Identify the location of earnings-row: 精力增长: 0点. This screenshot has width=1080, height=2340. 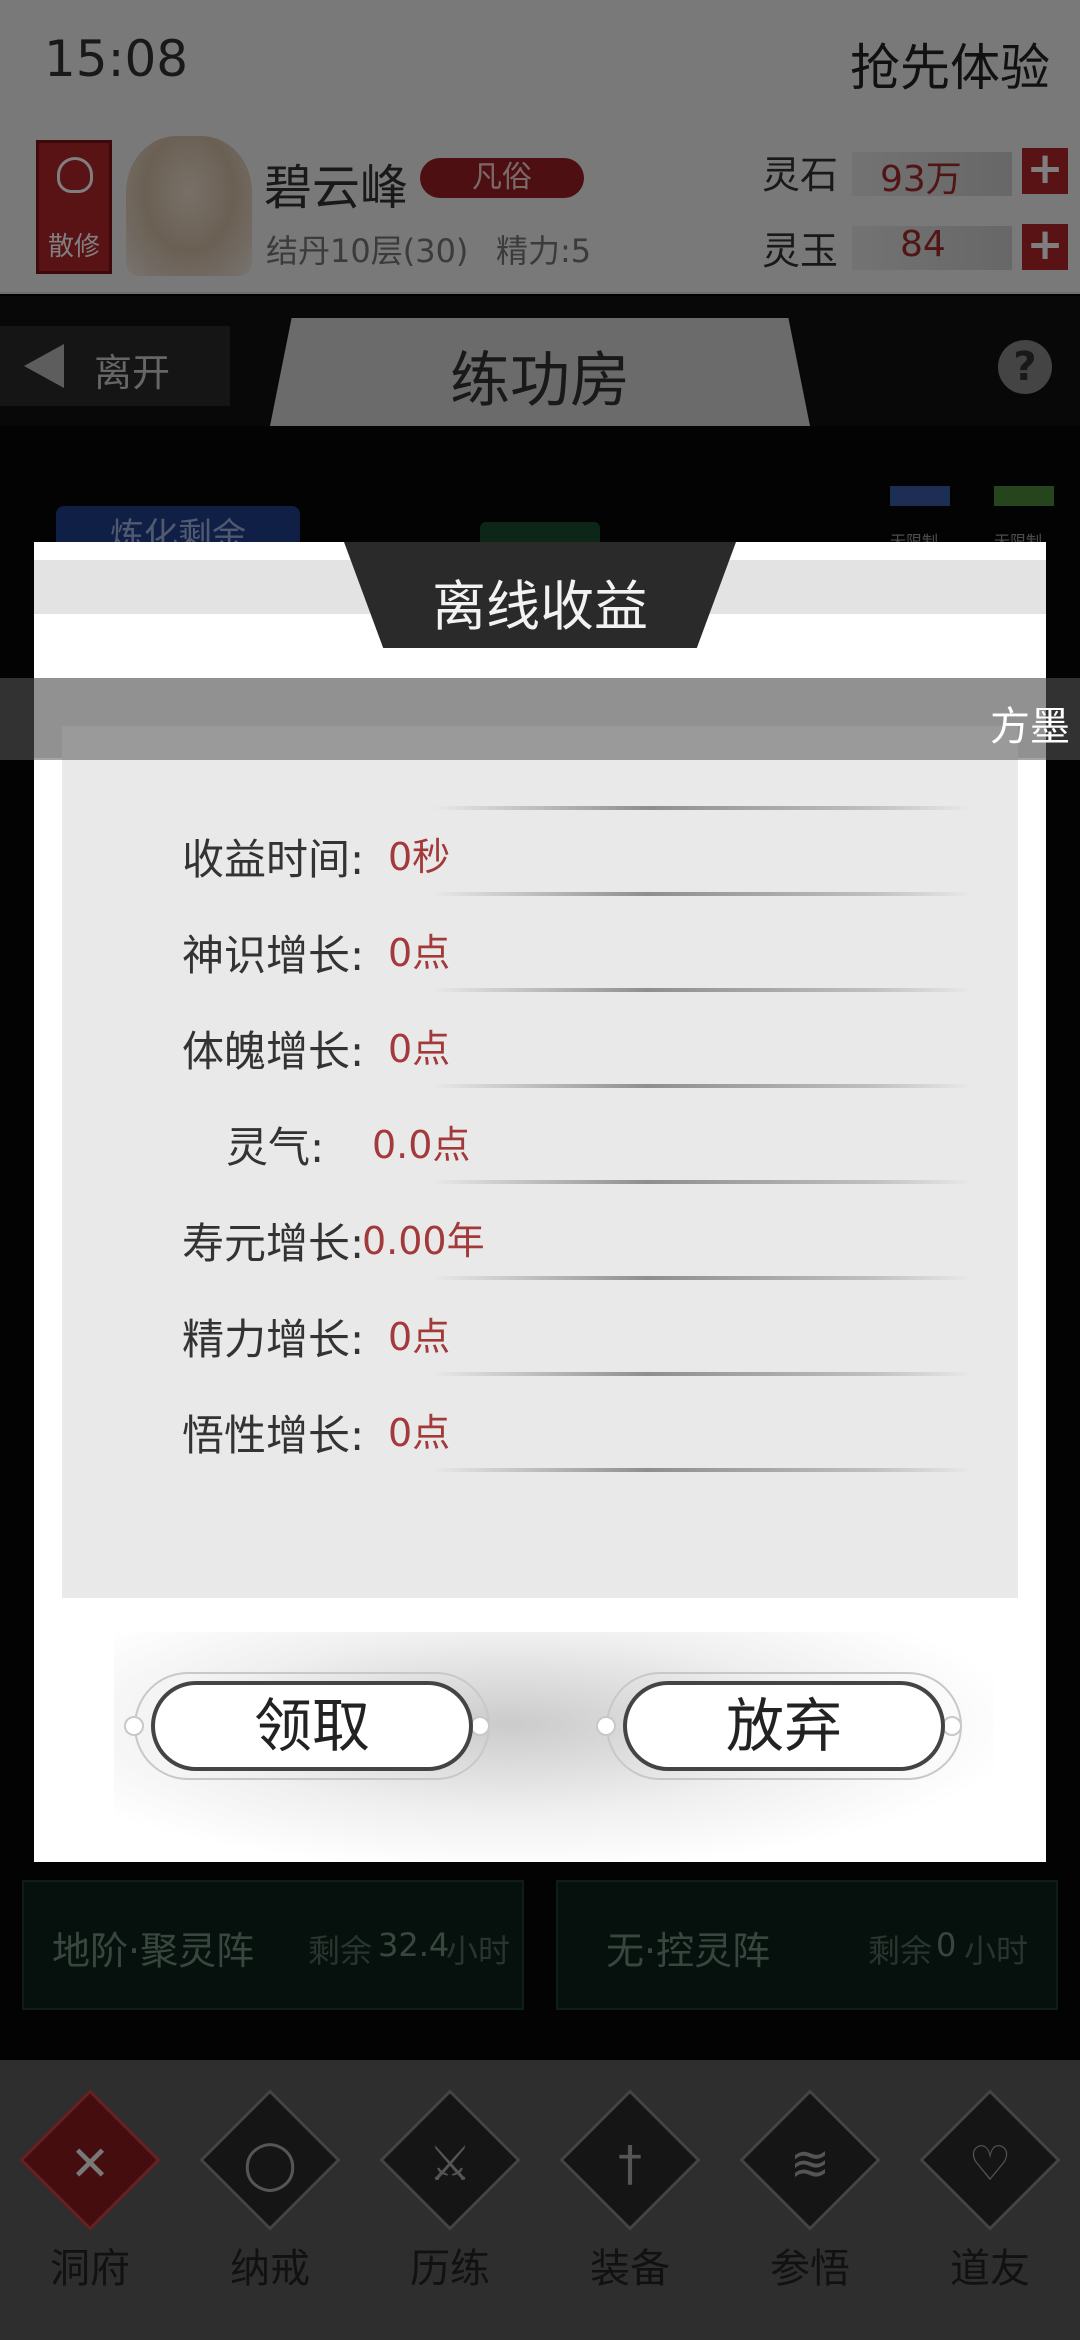
(540, 1331).